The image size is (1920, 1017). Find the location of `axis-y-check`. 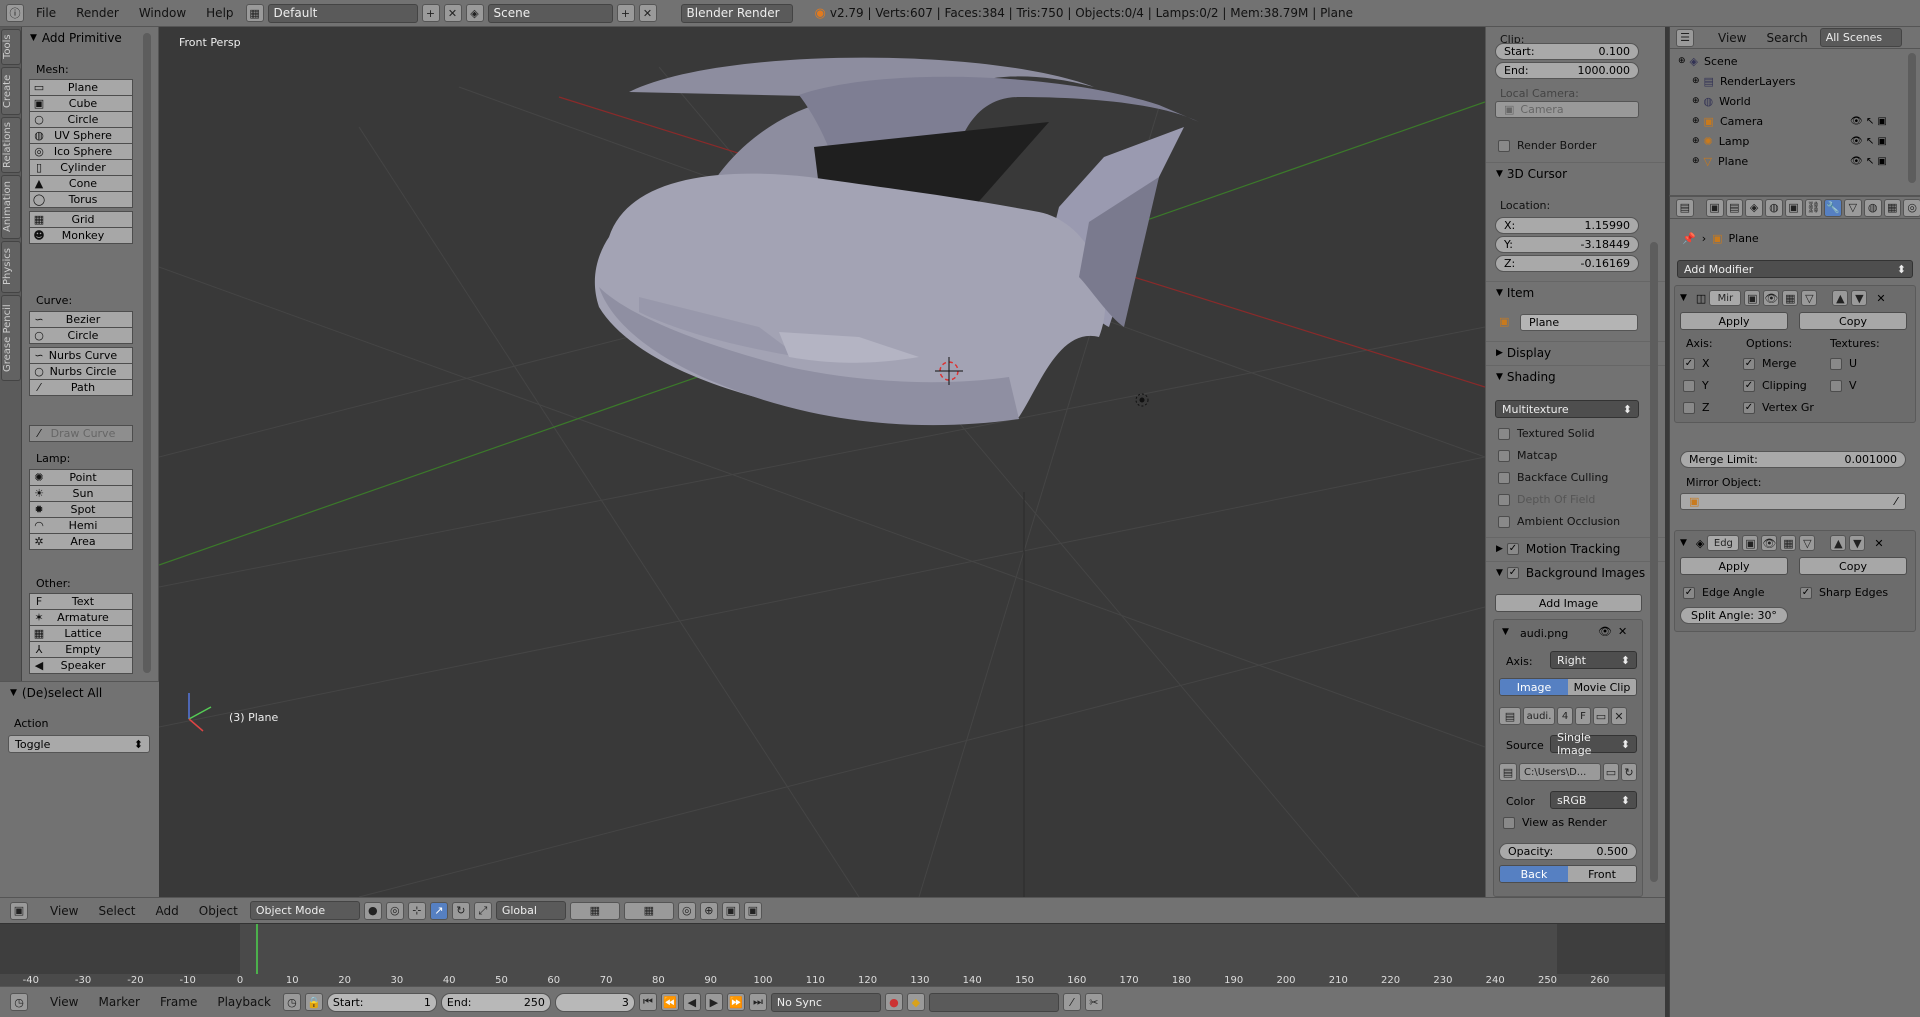

axis-y-check is located at coordinates (1689, 386).